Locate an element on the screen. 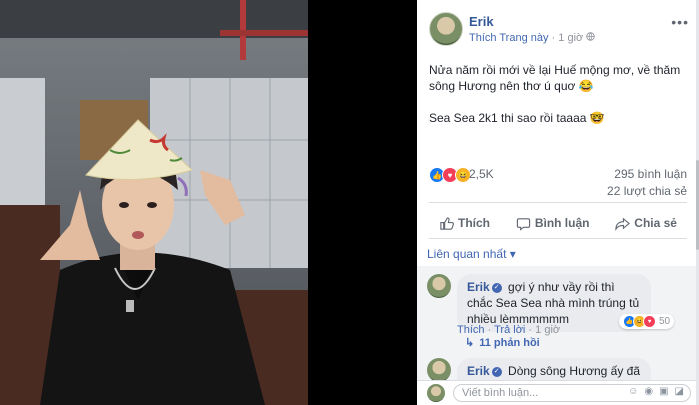  comment-composer: Viết bình luận... ☺ ◉ ▣ ◪ is located at coordinates (558, 392).